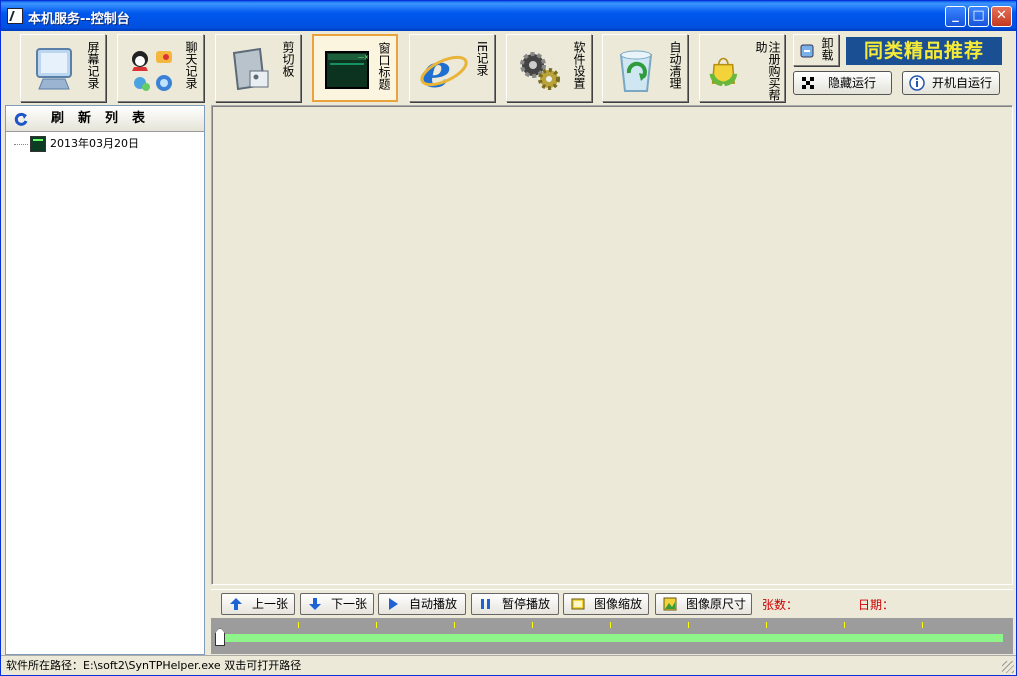  Describe the element at coordinates (485, 604) in the screenshot. I see `pause-icon` at that location.